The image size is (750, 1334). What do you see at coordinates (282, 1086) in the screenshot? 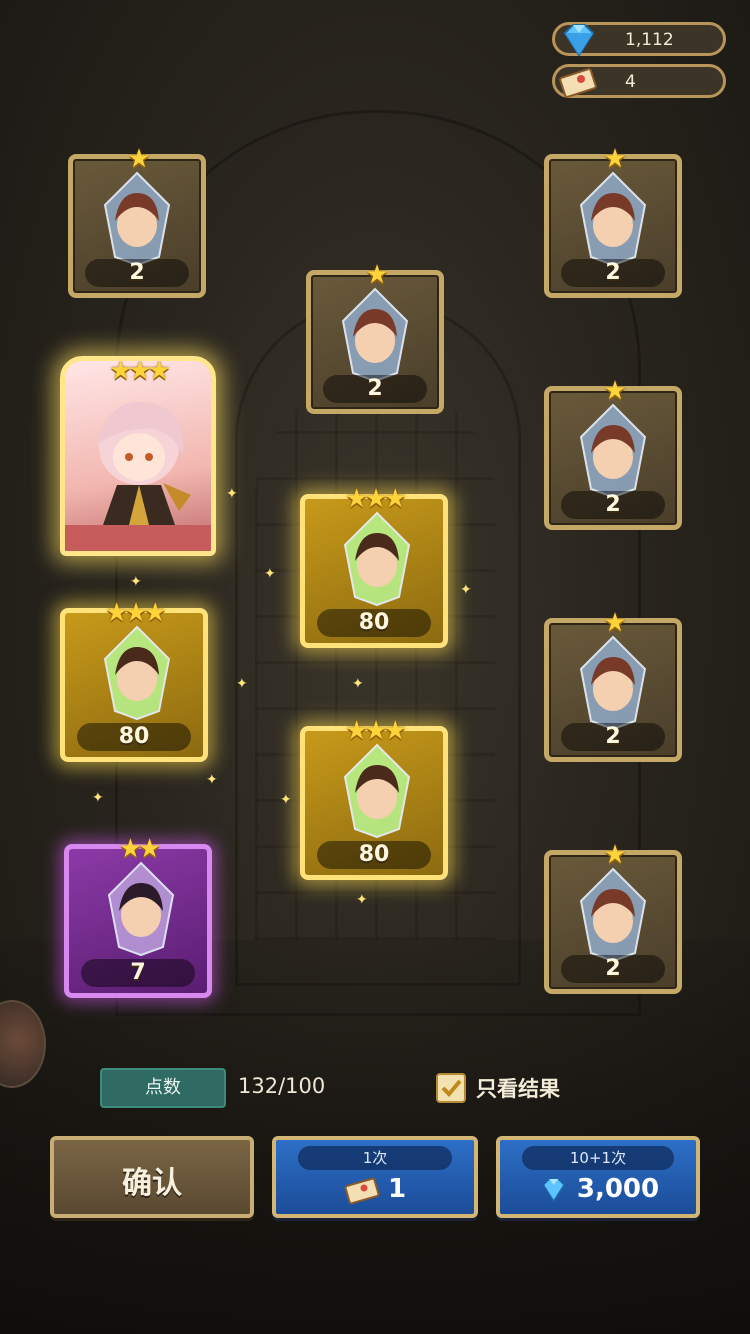
I see `points-value: 132/100` at bounding box center [282, 1086].